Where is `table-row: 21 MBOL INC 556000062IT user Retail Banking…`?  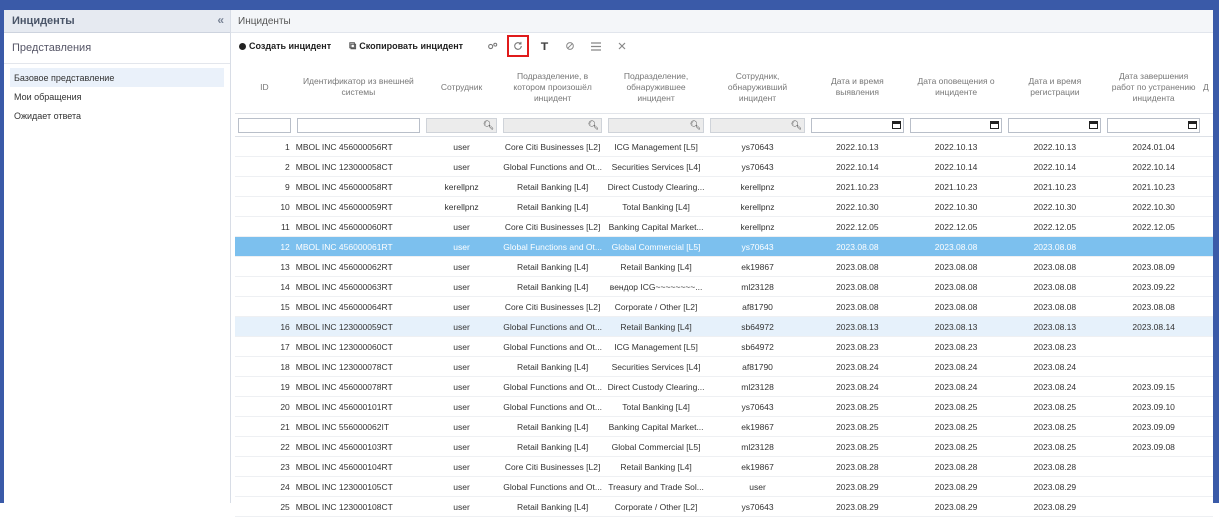 table-row: 21 MBOL INC 556000062IT user Retail Banking… is located at coordinates (724, 426).